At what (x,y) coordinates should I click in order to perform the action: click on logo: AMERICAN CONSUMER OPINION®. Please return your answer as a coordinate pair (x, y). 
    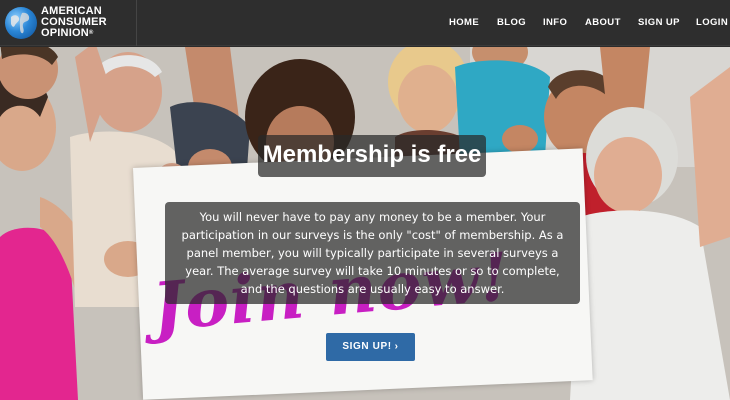
    Looking at the image, I should click on (68, 23).